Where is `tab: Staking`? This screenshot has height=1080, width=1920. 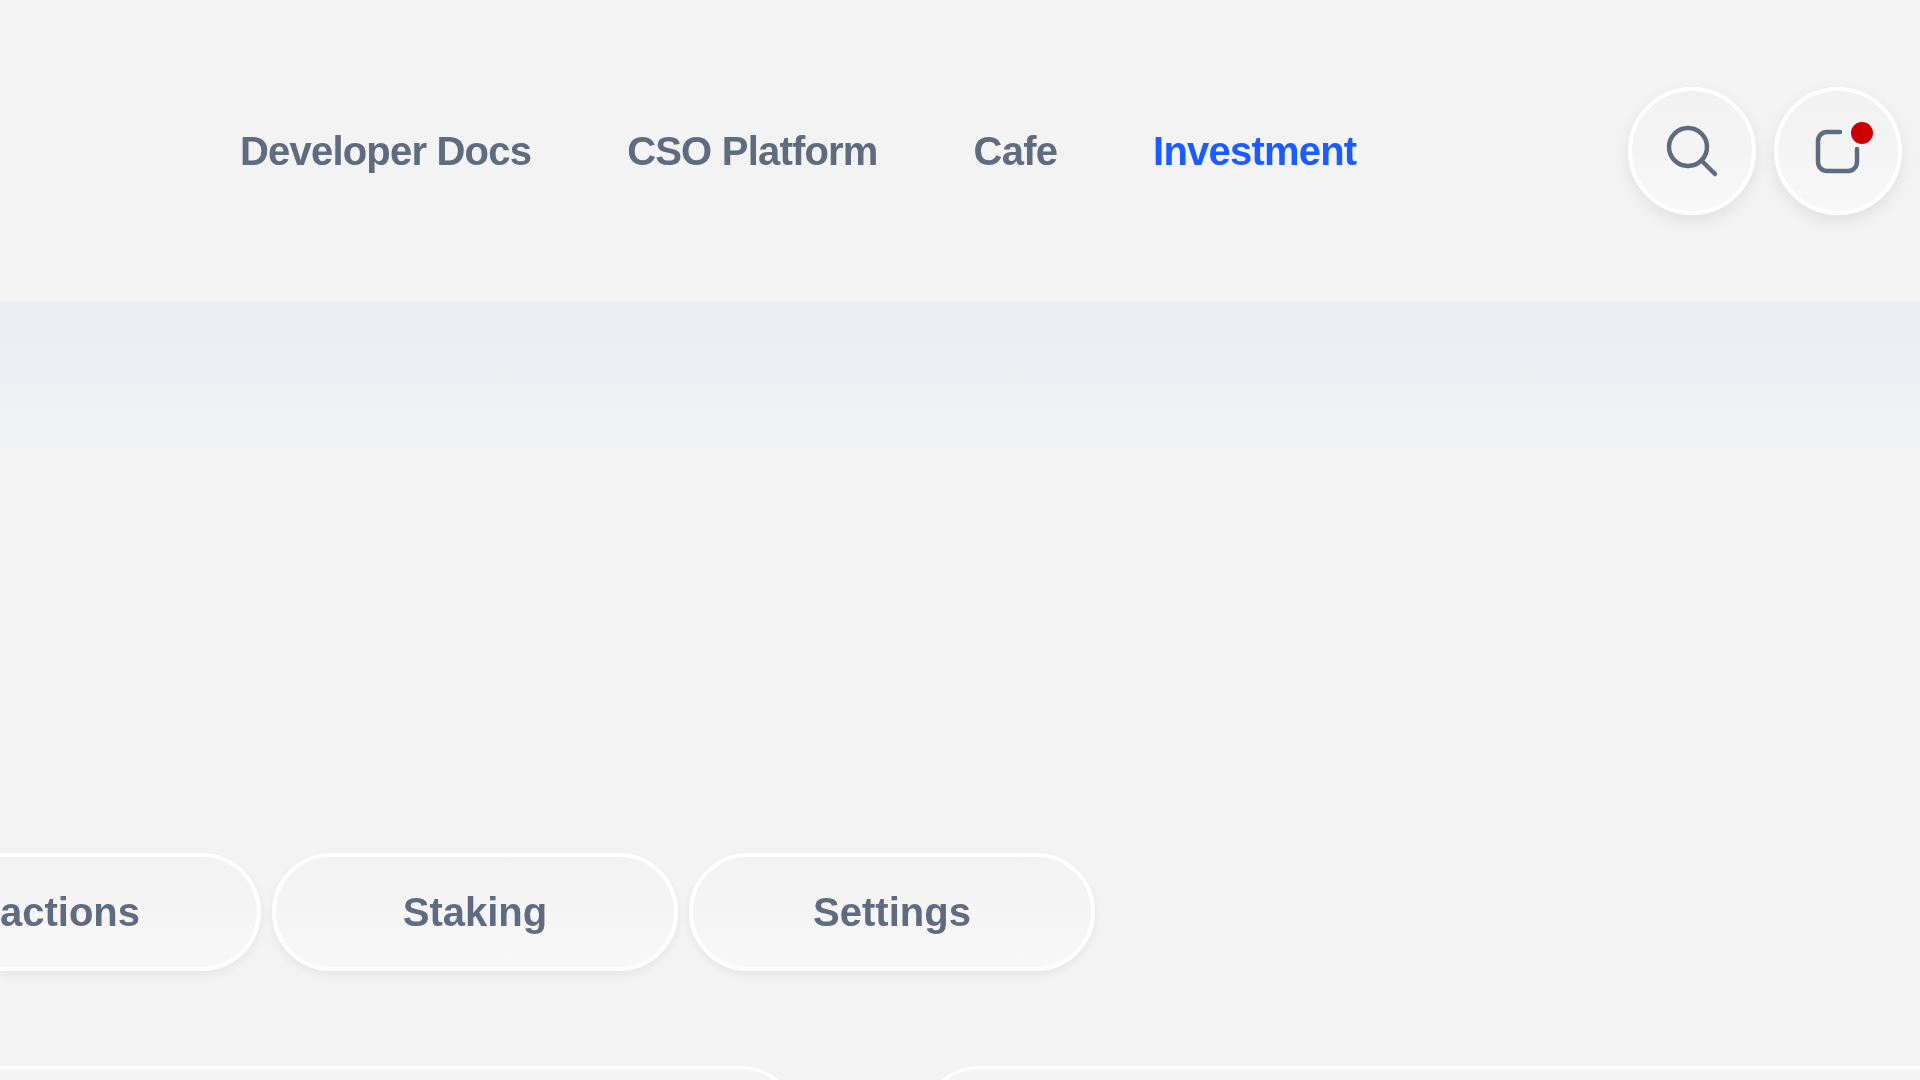
tab: Staking is located at coordinates (475, 912).